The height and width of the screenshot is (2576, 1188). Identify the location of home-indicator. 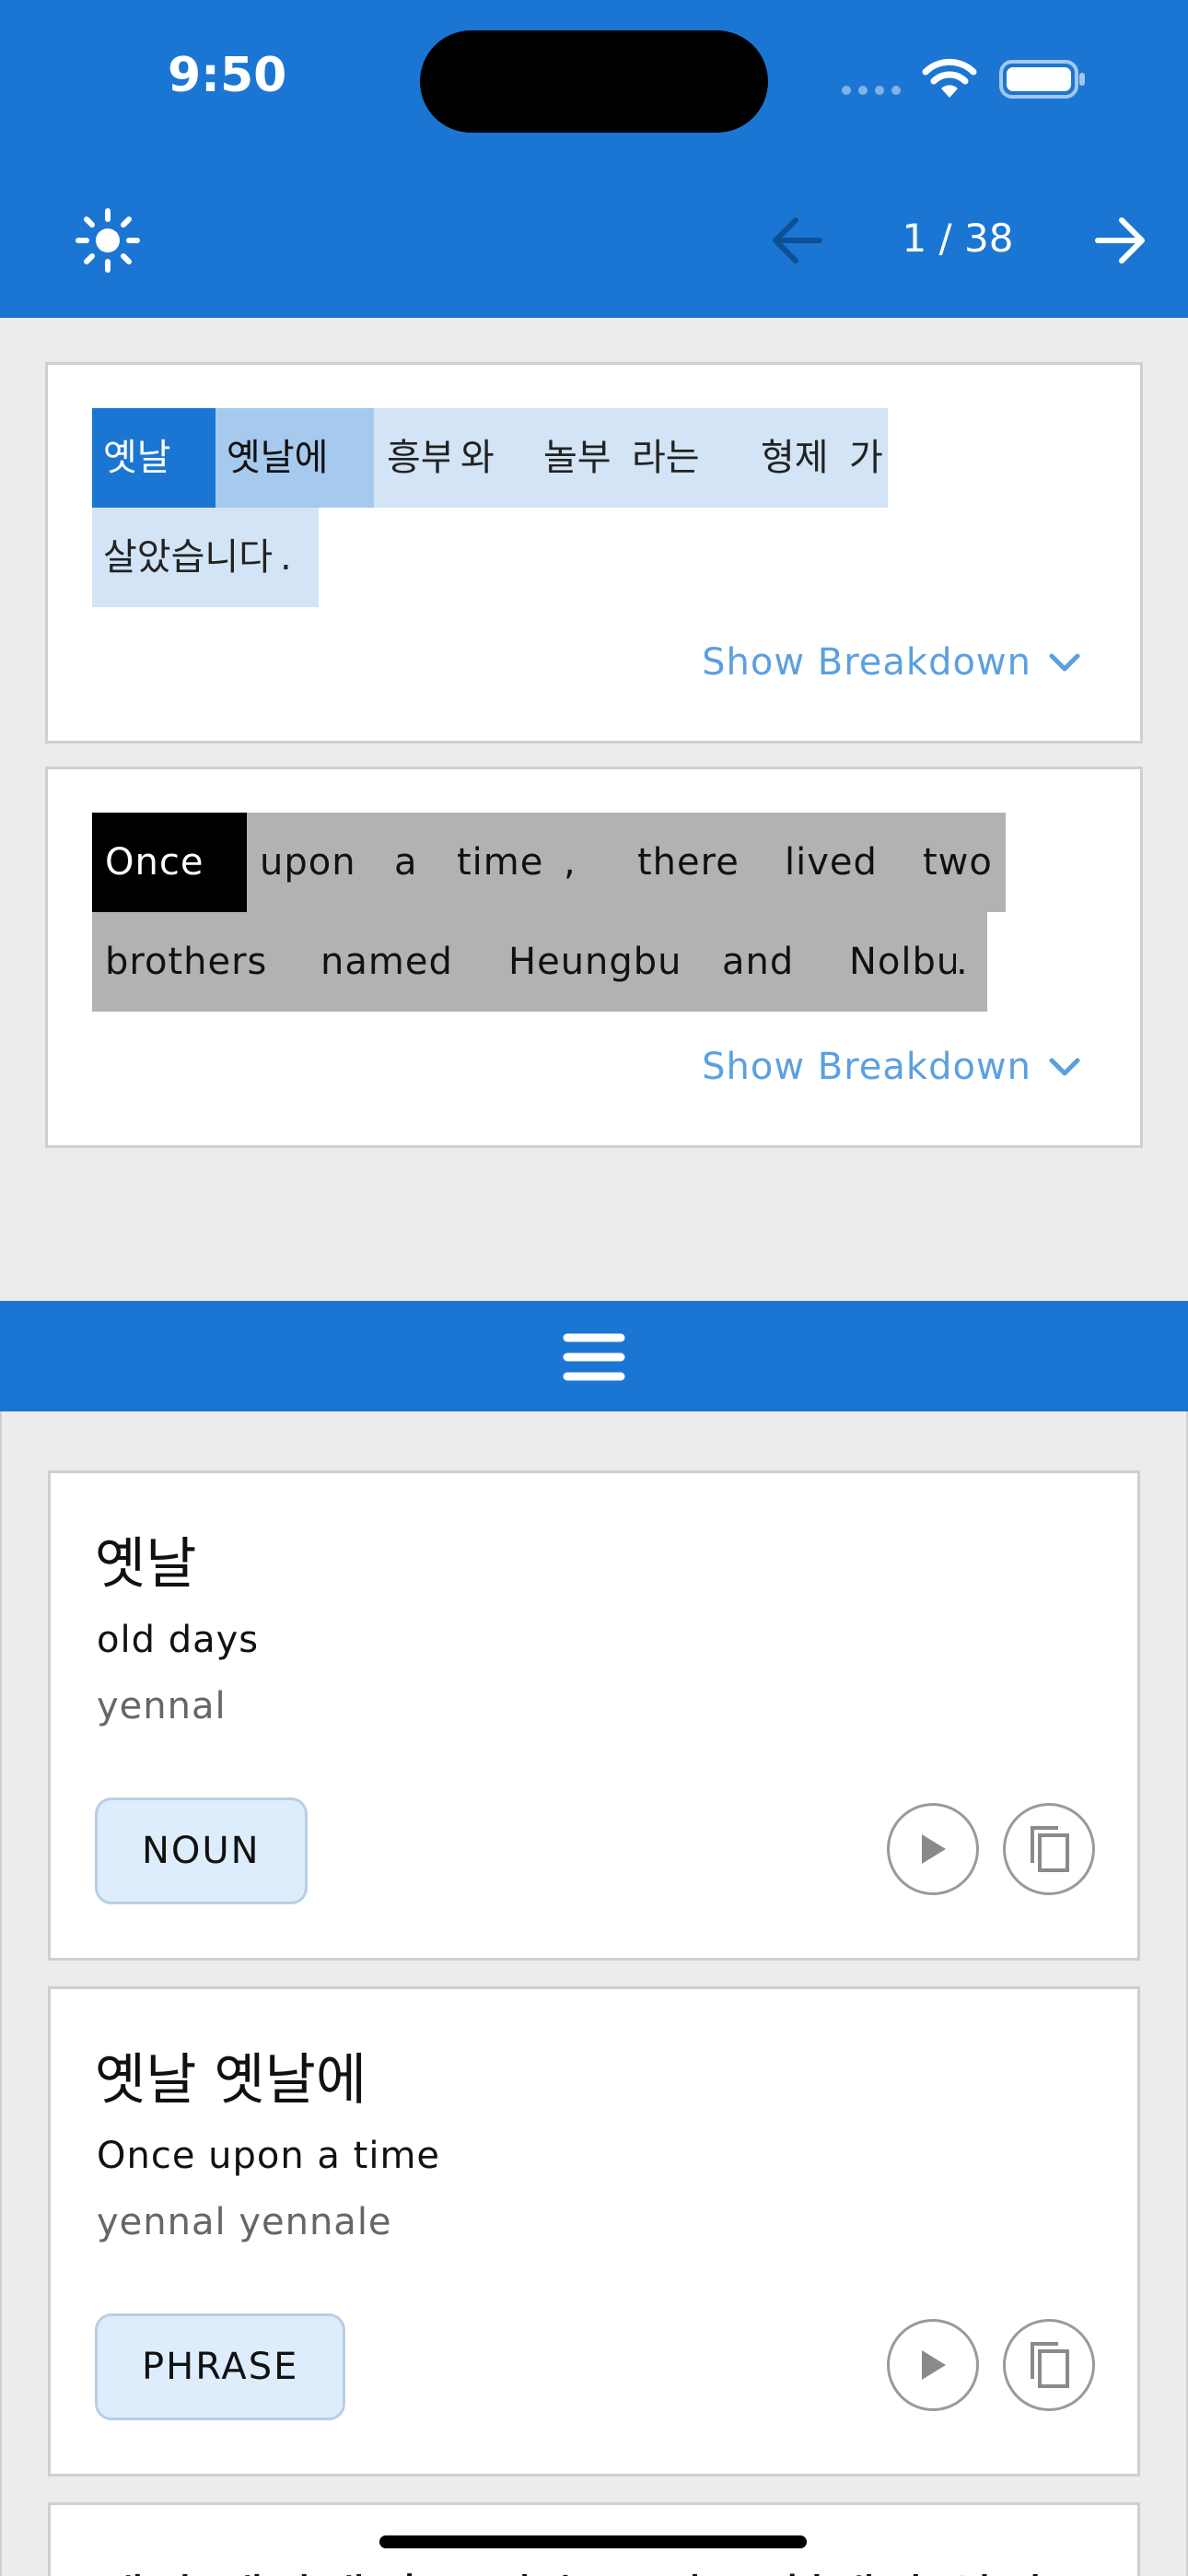
(593, 2541).